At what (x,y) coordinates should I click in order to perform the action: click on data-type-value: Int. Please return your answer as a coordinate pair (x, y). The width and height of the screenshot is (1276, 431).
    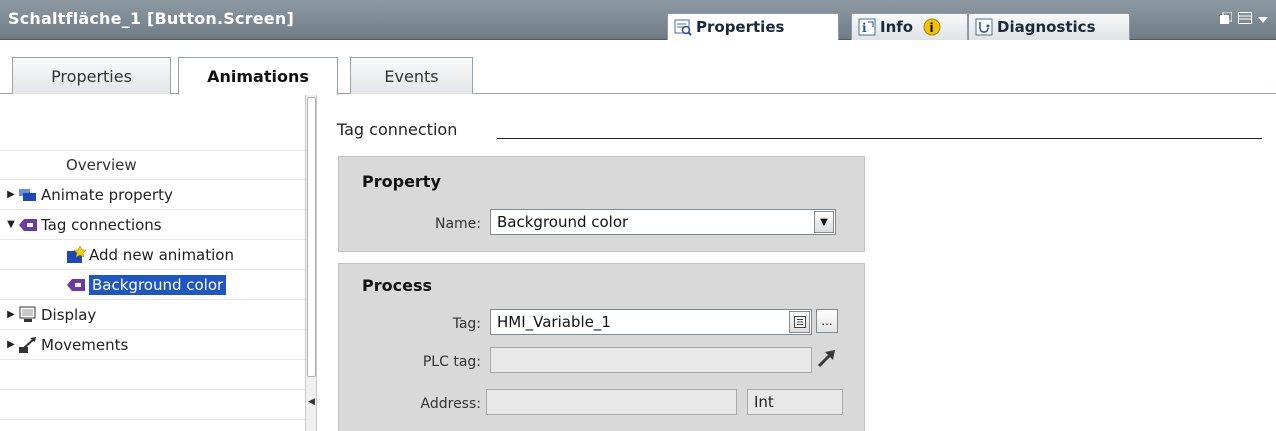
    Looking at the image, I should click on (764, 402).